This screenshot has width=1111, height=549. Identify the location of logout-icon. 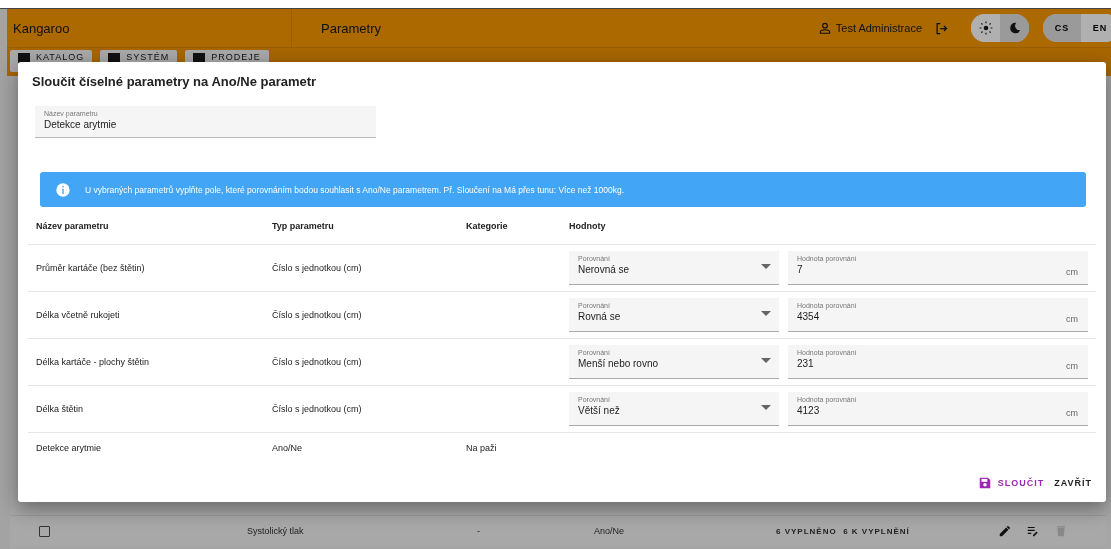
(941, 28).